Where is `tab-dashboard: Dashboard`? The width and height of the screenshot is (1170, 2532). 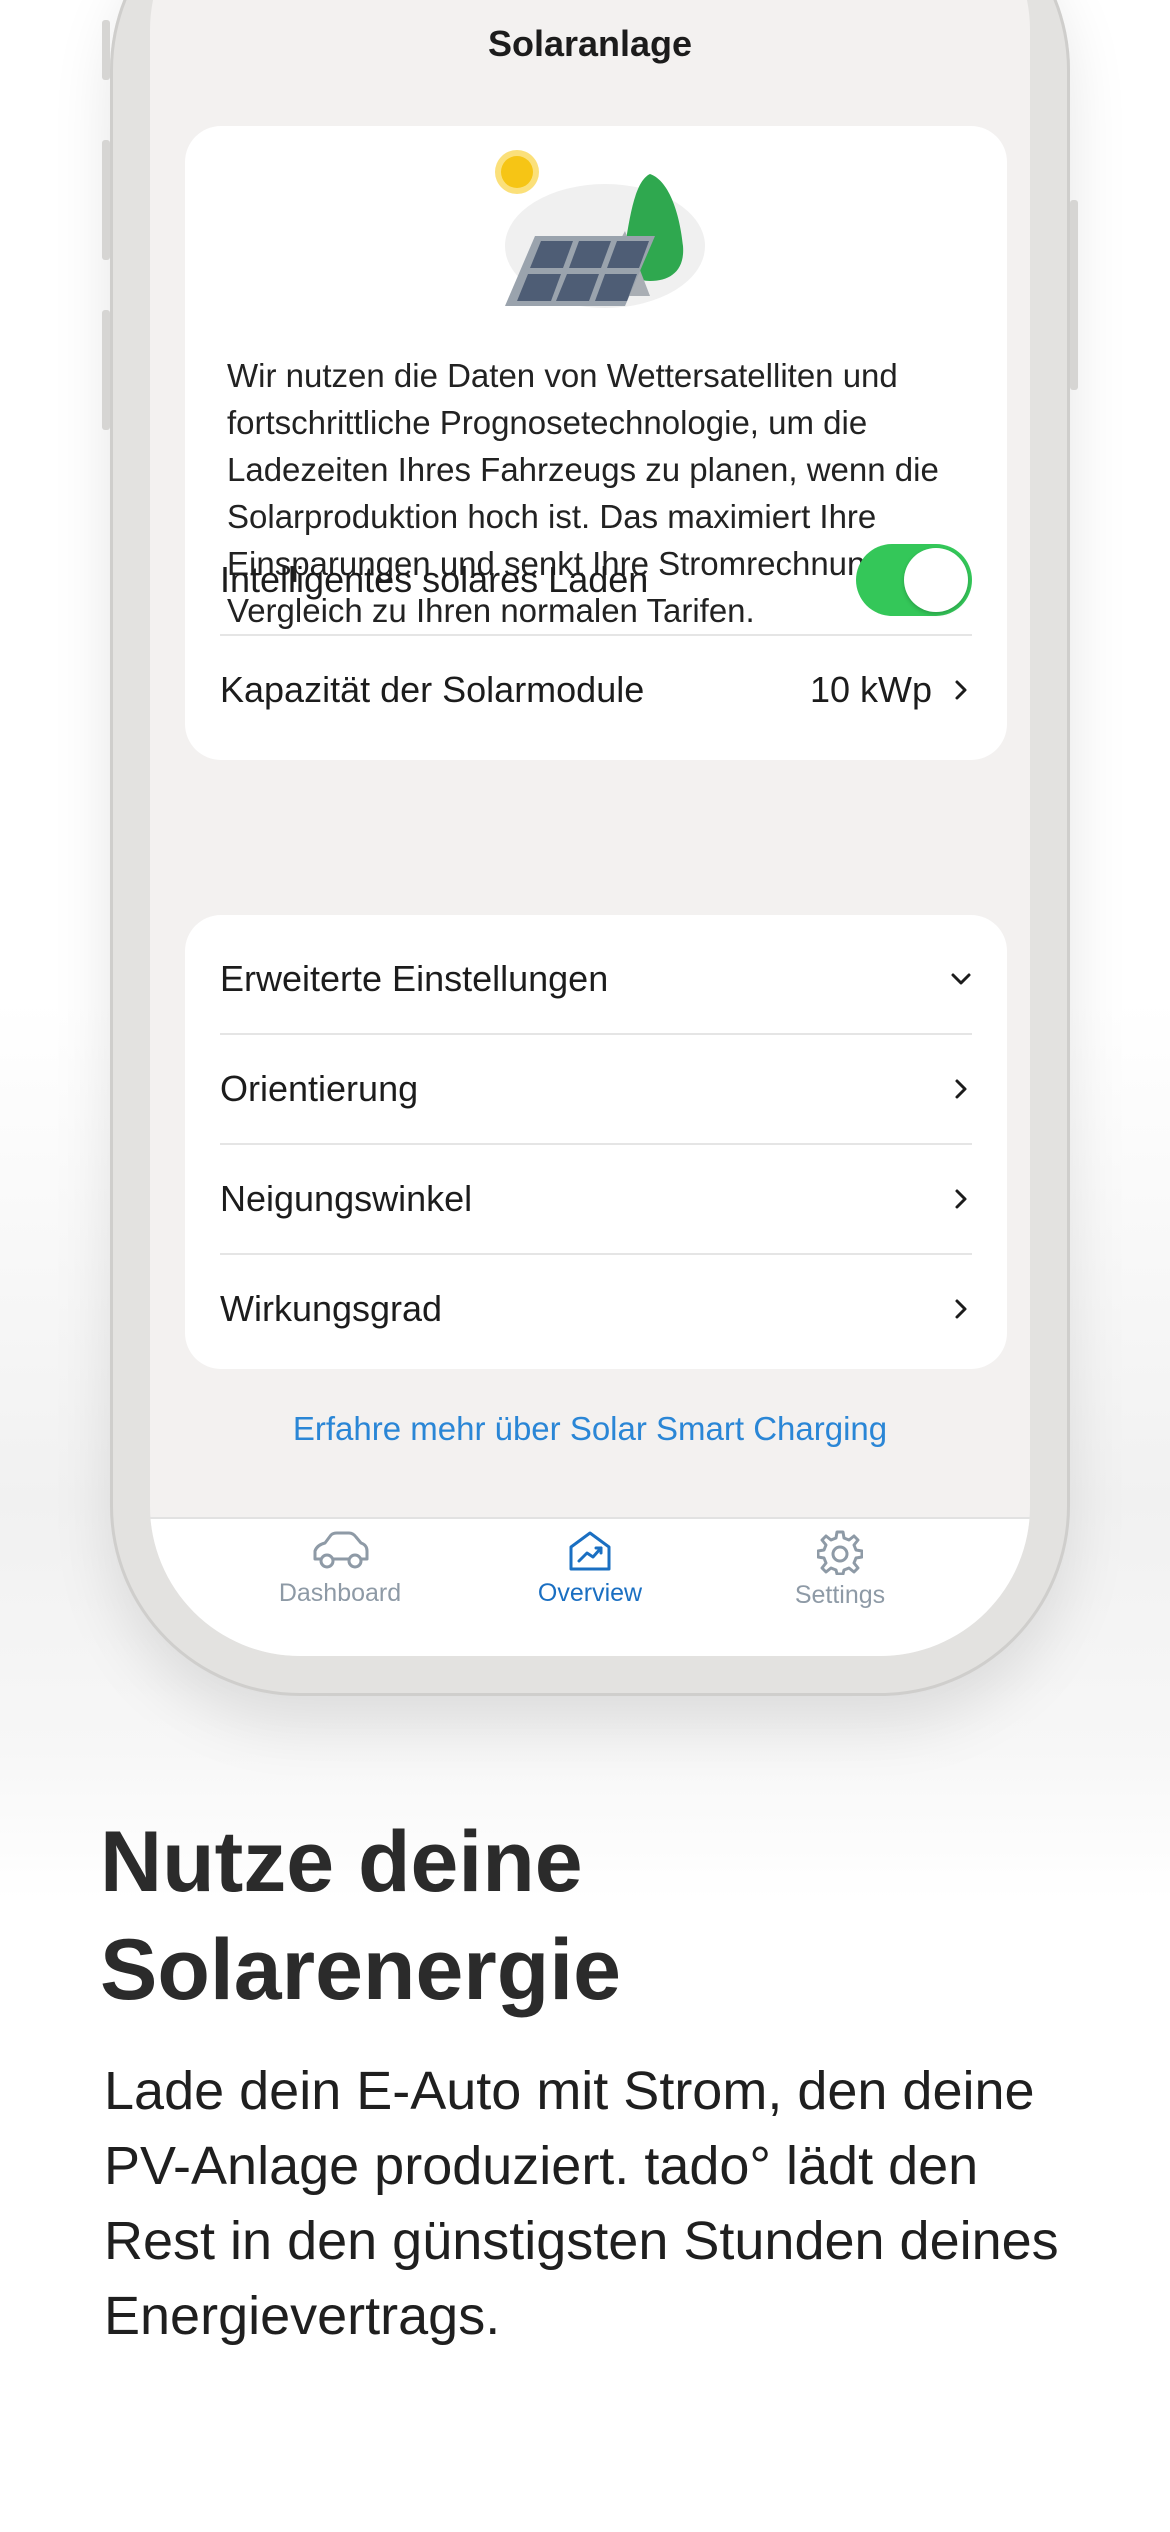 tab-dashboard: Dashboard is located at coordinates (340, 1568).